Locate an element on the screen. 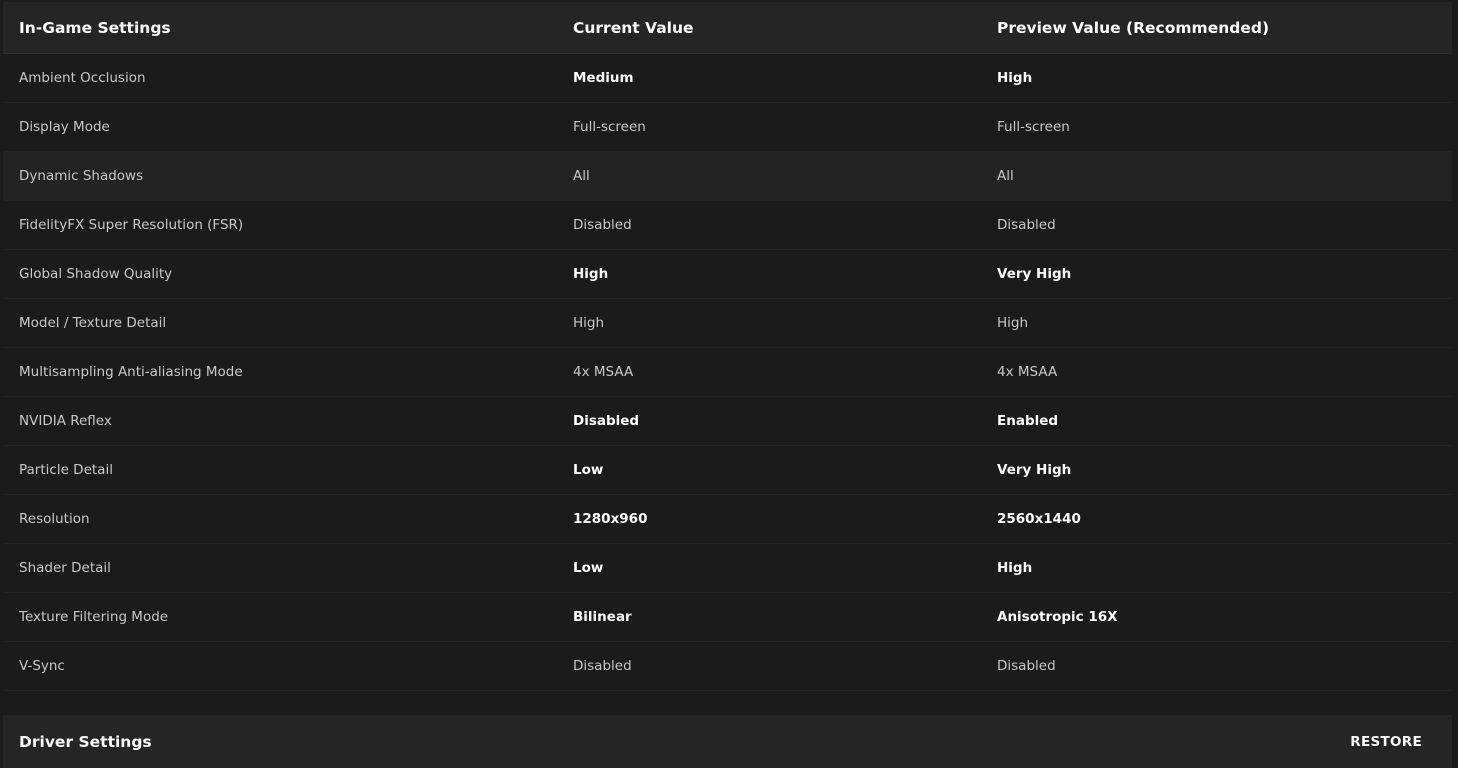  table-row: Model / Texture Detail High High is located at coordinates (727, 323).